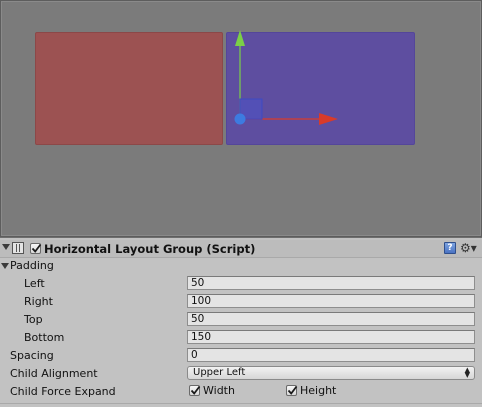 The width and height of the screenshot is (482, 407). Describe the element at coordinates (129, 88) in the screenshot. I see `red-panel` at that location.